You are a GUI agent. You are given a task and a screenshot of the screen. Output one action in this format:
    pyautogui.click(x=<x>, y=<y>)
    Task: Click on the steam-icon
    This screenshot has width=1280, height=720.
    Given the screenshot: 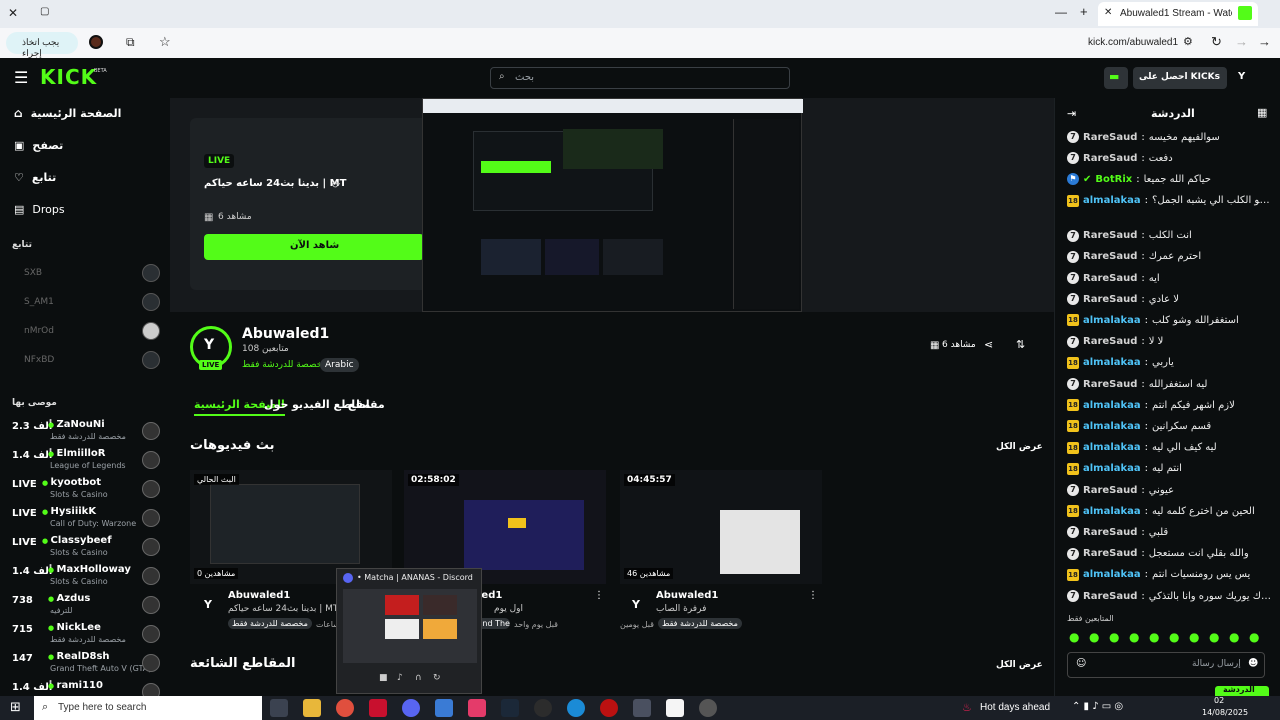 What is the action you would take?
    pyautogui.click(x=510, y=708)
    